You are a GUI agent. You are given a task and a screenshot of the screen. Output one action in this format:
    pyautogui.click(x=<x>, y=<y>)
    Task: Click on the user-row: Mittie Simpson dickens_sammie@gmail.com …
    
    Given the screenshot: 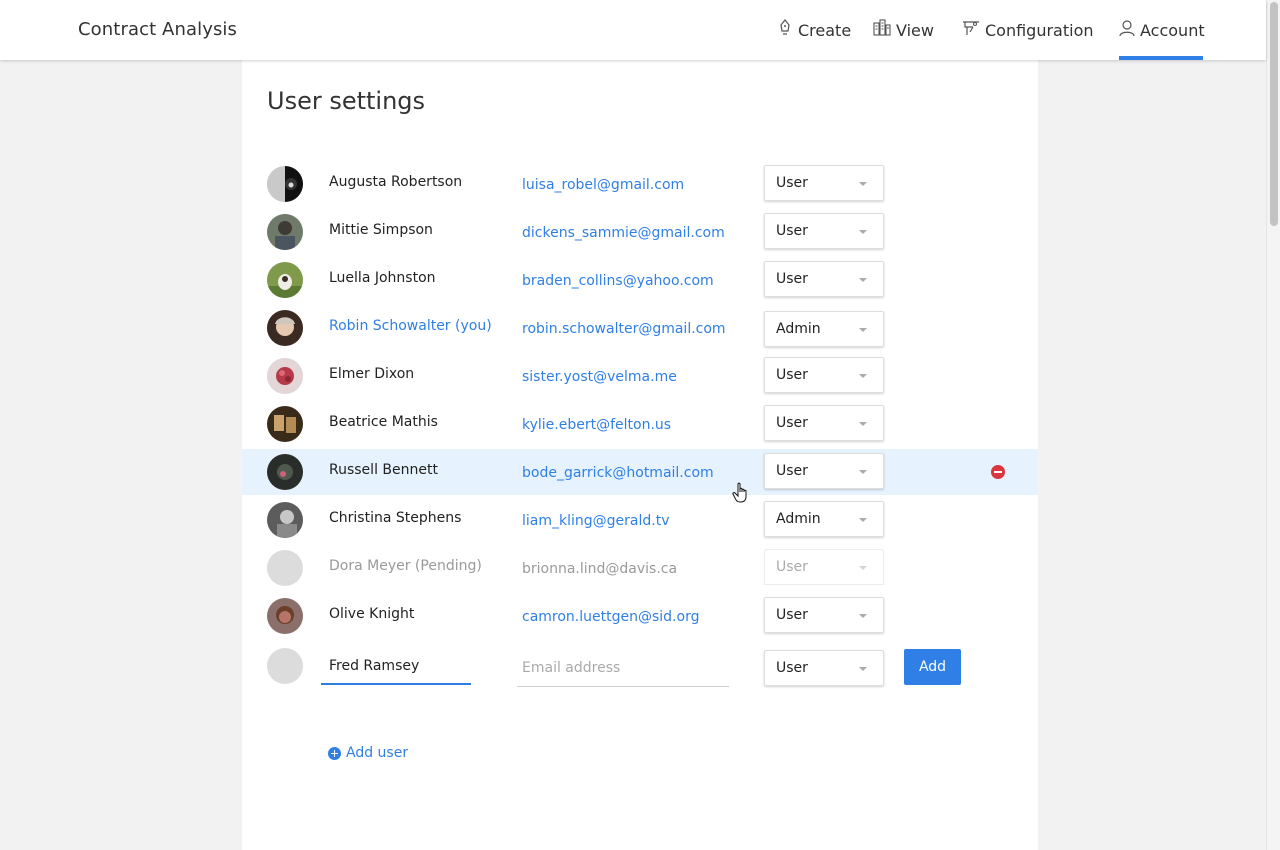 What is the action you would take?
    pyautogui.click(x=640, y=232)
    